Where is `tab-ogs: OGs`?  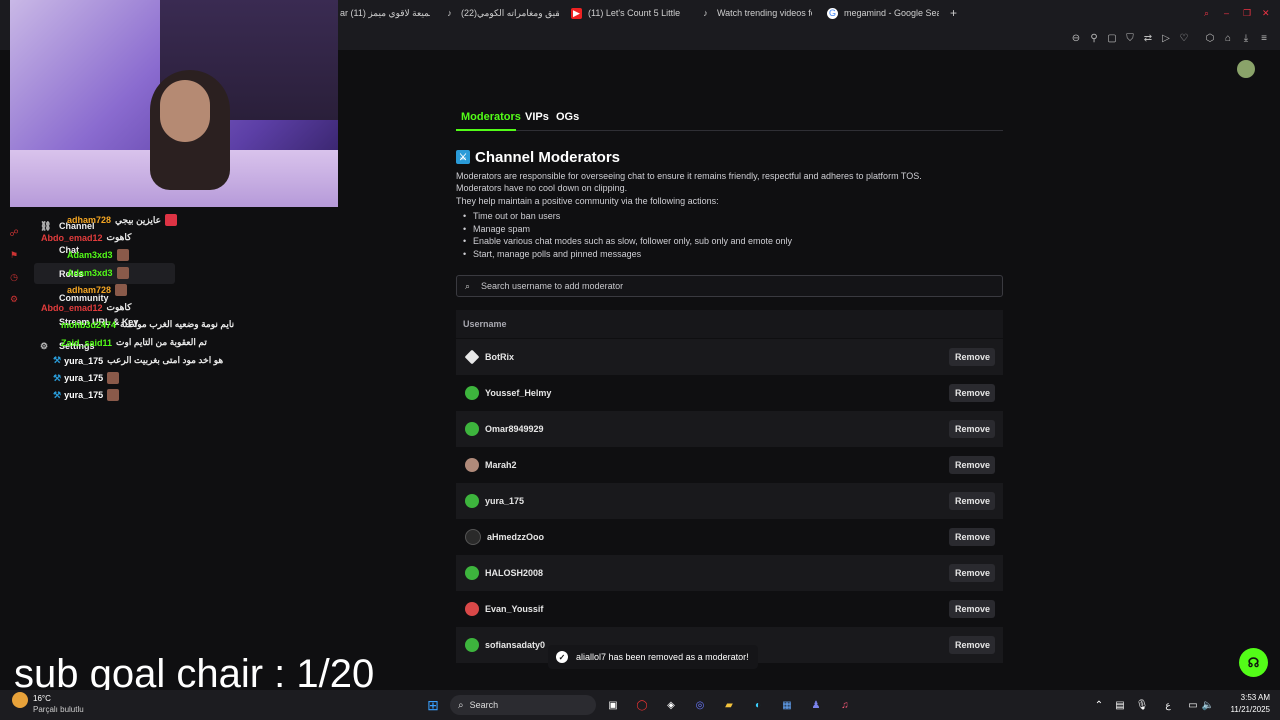 tab-ogs: OGs is located at coordinates (567, 117).